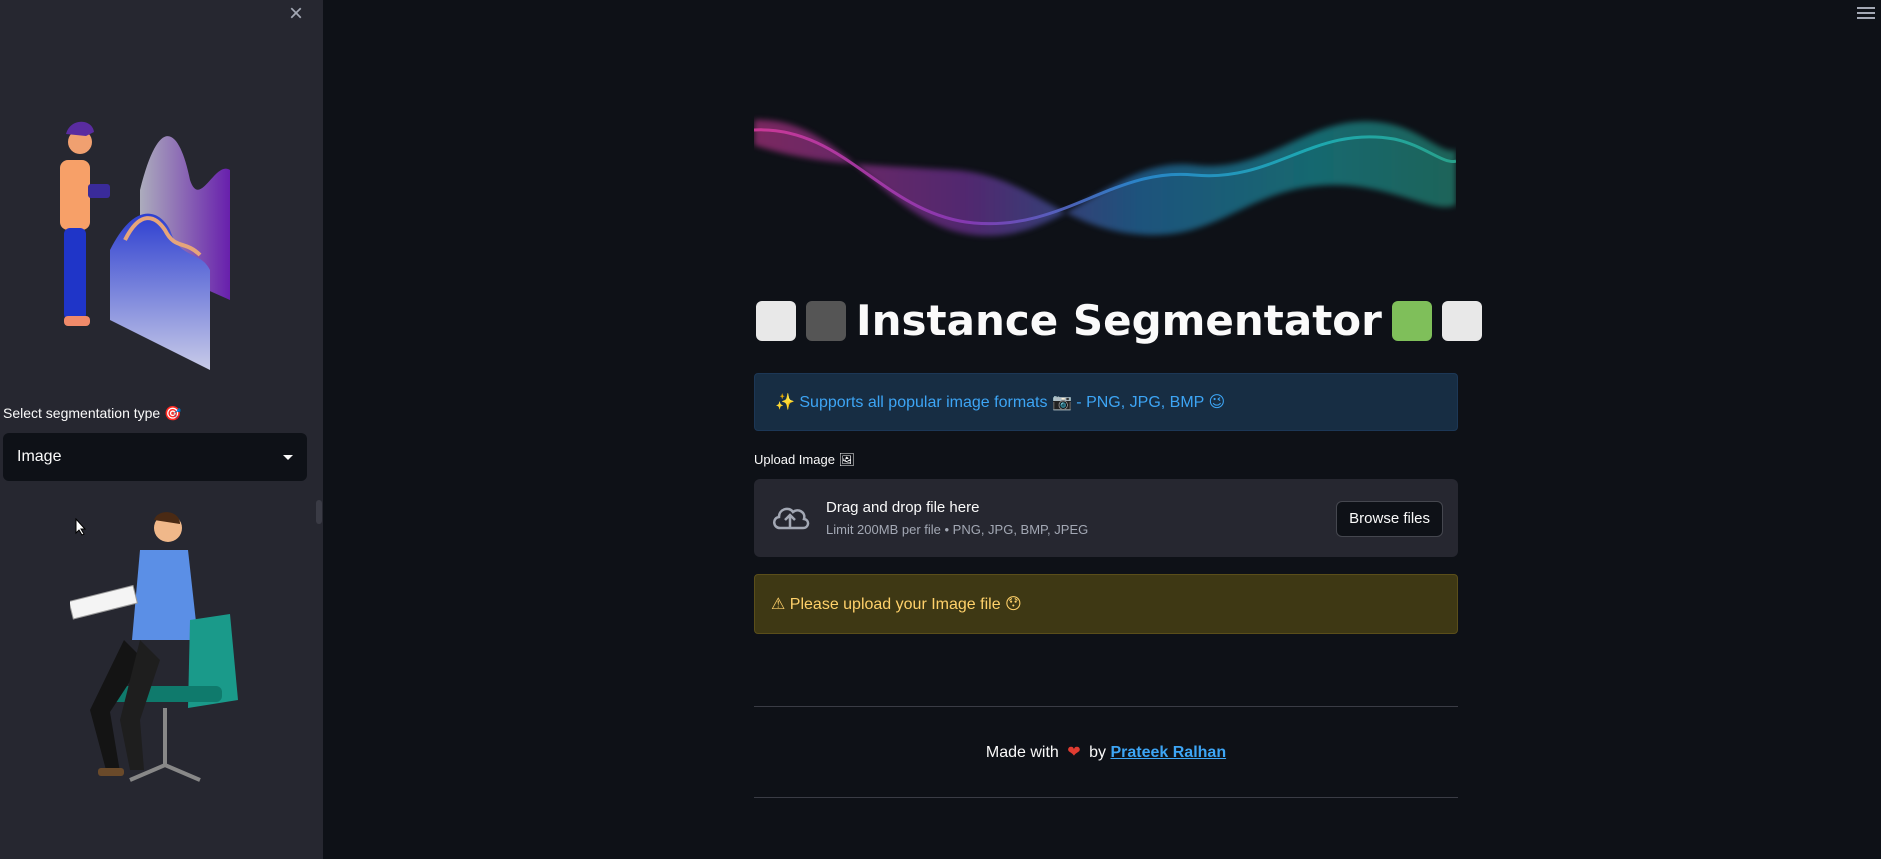 The image size is (1881, 859). What do you see at coordinates (82, 413) in the screenshot?
I see `select-label-text: Select segmentation type` at bounding box center [82, 413].